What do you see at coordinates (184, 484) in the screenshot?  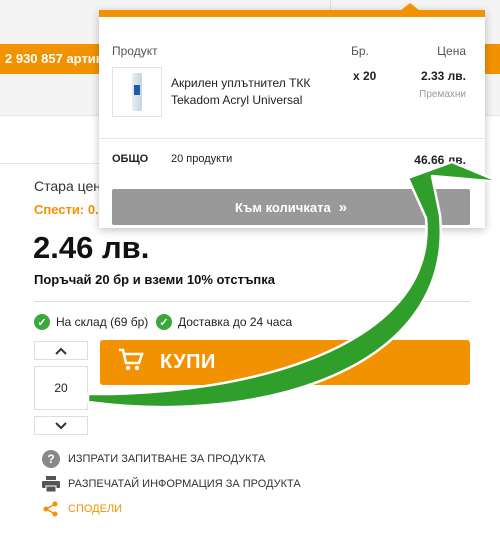 I see `print-info-label: РАЗПЕЧАТАЙ ИНФОРМАЦИЯ ЗА ПРОДУКТА` at bounding box center [184, 484].